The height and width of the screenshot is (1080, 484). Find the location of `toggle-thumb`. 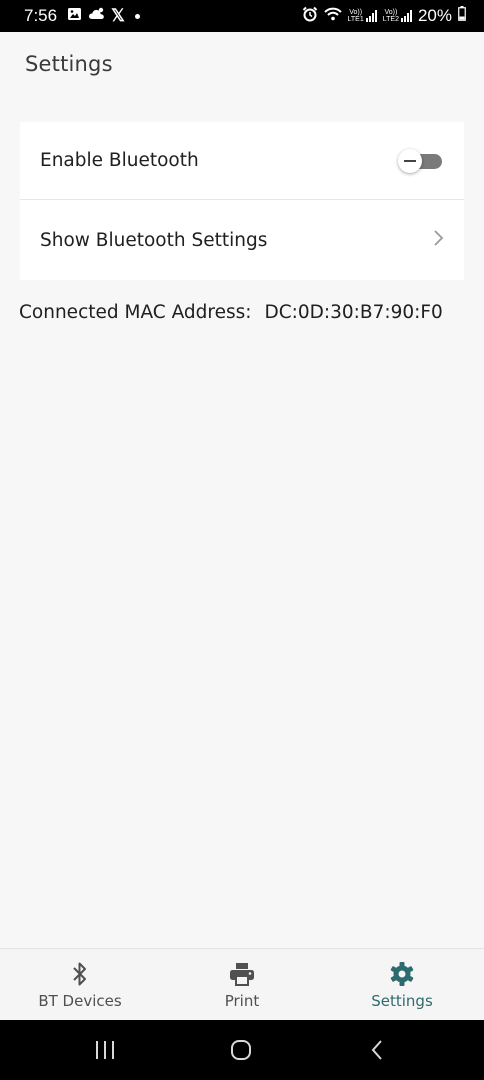

toggle-thumb is located at coordinates (410, 160).